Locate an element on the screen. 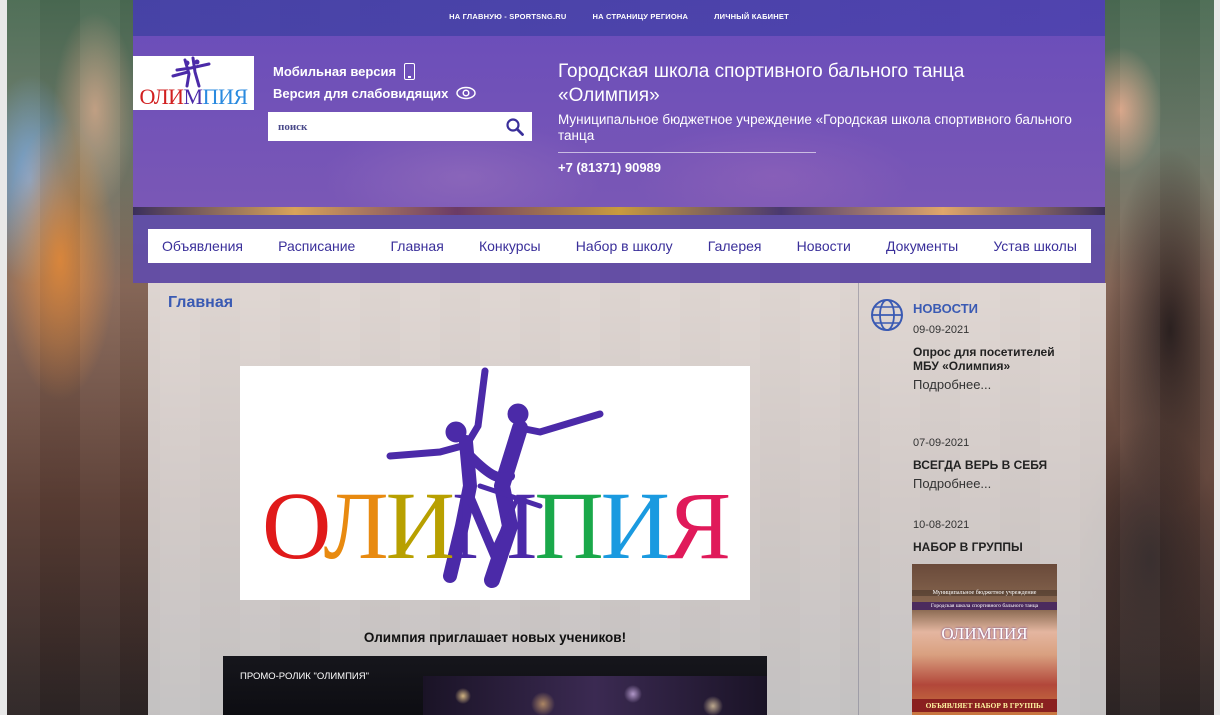 The width and height of the screenshot is (1220, 715). video-title: ПРОМО-РОЛИК "ОЛИМПИЯ" is located at coordinates (304, 676).